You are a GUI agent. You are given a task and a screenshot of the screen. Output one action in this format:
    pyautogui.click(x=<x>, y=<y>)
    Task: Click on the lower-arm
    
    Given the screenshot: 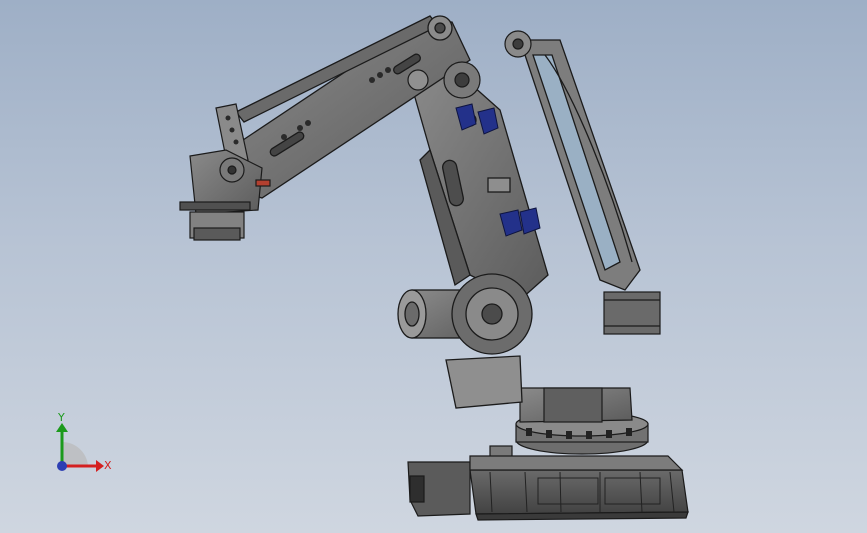 What is the action you would take?
    pyautogui.click(x=479, y=185)
    